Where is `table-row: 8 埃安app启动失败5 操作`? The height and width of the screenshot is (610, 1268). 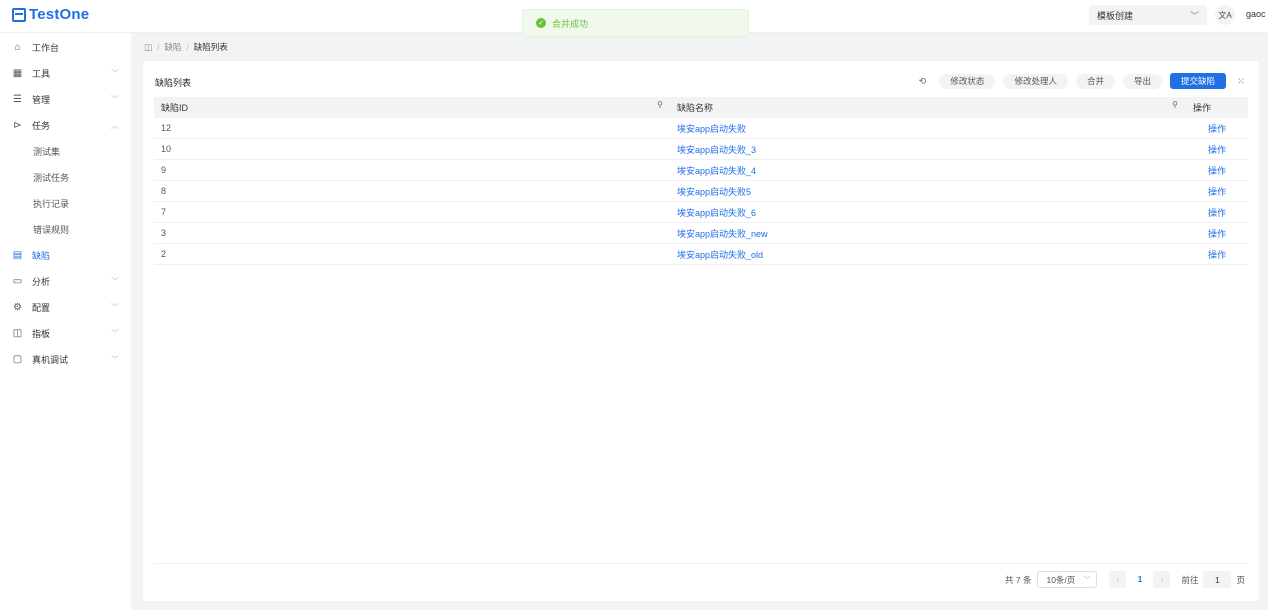
table-row: 8 埃安app启动失败5 操作 is located at coordinates (701, 191).